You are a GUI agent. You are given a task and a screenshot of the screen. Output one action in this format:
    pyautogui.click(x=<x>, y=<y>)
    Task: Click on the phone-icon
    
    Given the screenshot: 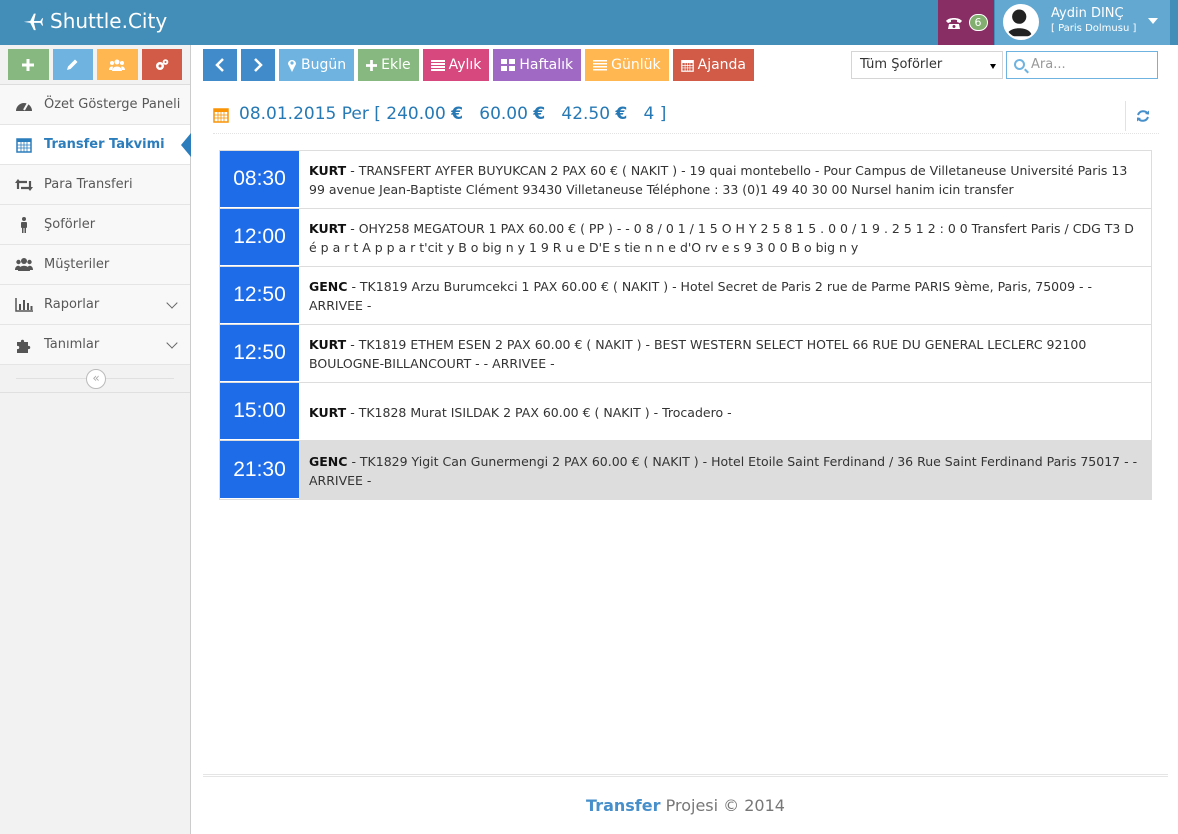 What is the action you would take?
    pyautogui.click(x=953, y=23)
    